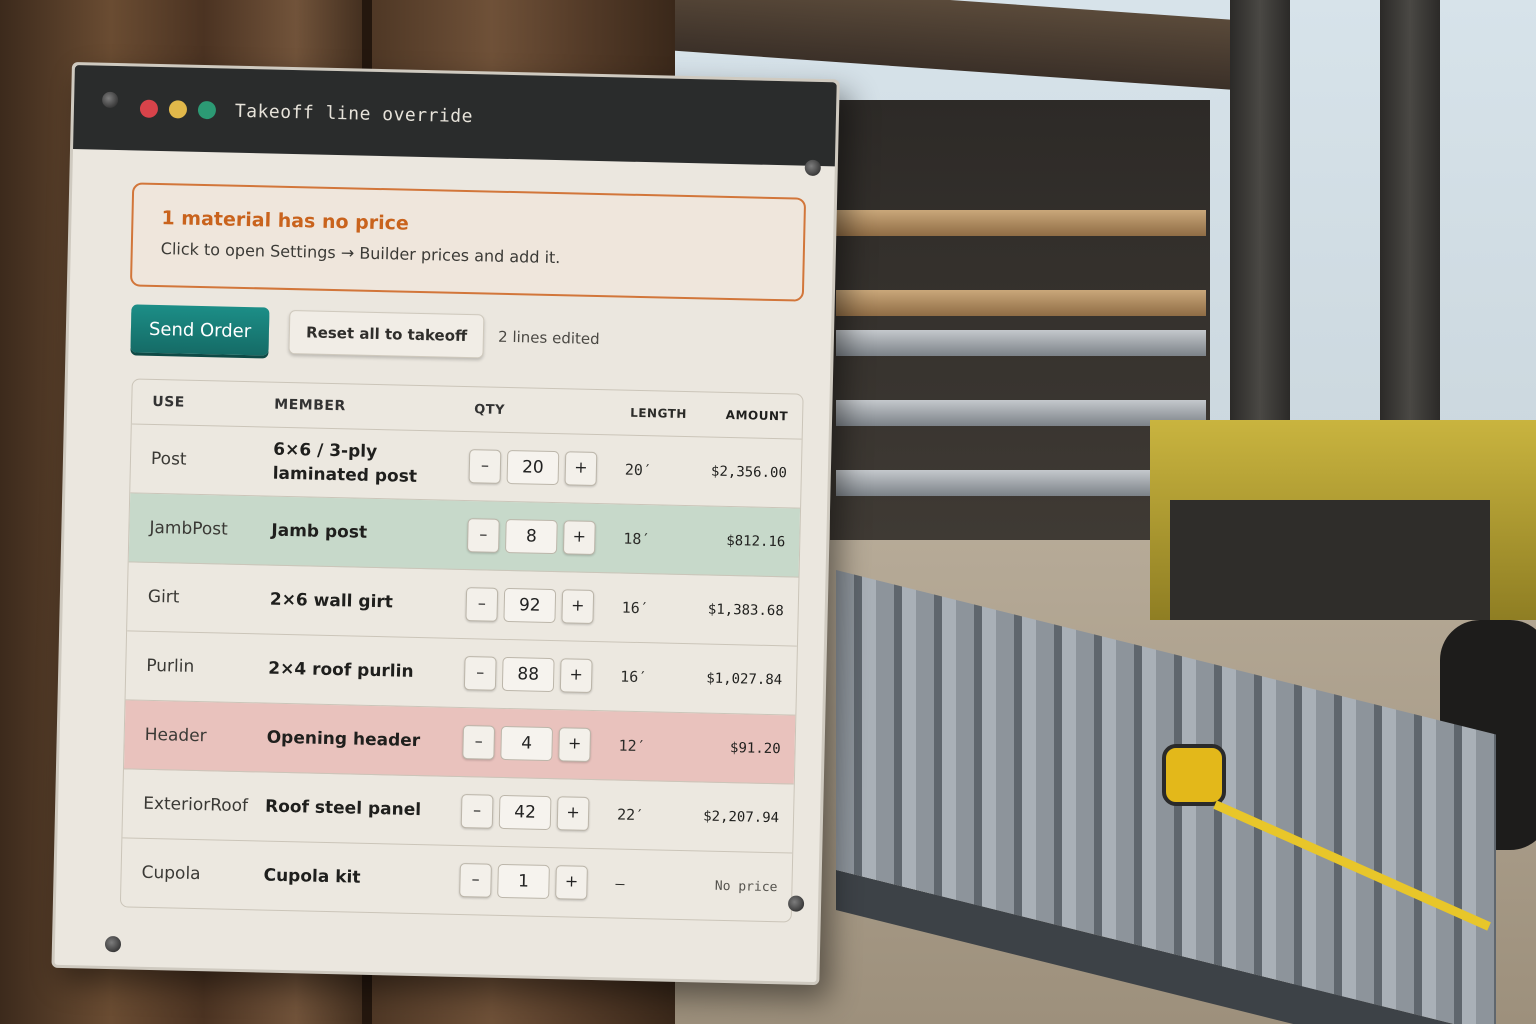  What do you see at coordinates (745, 610) in the screenshot?
I see `row-amount: $1,383.68` at bounding box center [745, 610].